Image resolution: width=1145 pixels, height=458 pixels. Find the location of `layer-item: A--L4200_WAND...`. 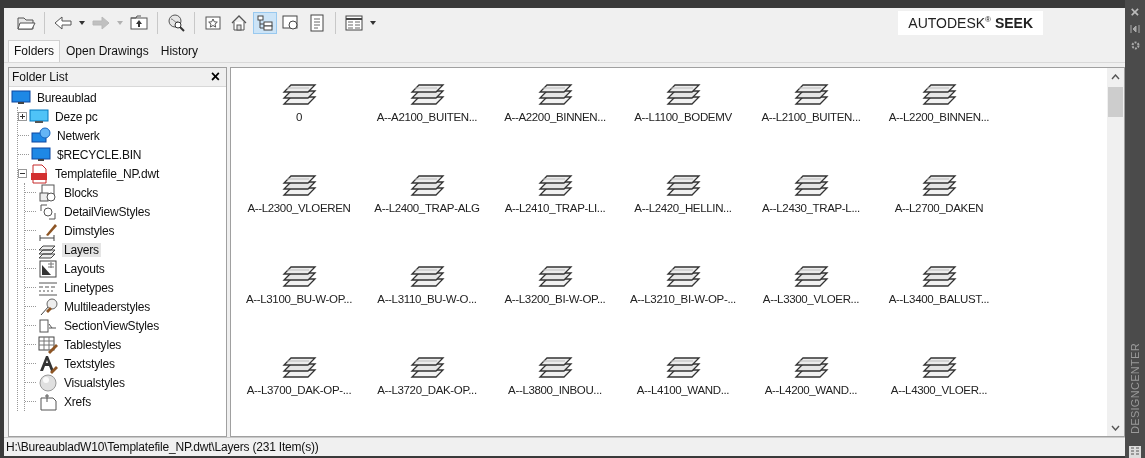

layer-item: A--L4200_WAND... is located at coordinates (811, 372).